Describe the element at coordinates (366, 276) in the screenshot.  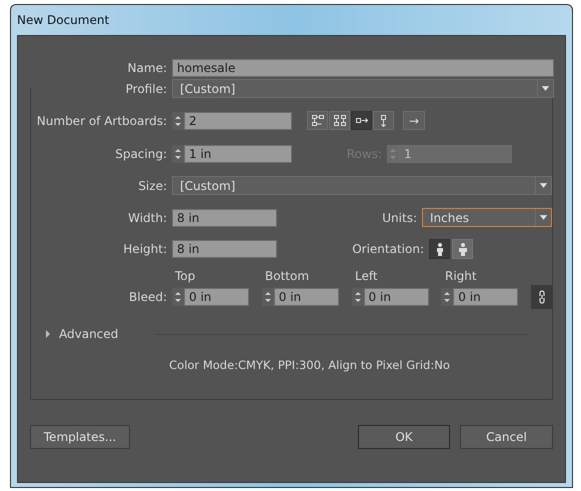
I see `bleed-heading: Left` at that location.